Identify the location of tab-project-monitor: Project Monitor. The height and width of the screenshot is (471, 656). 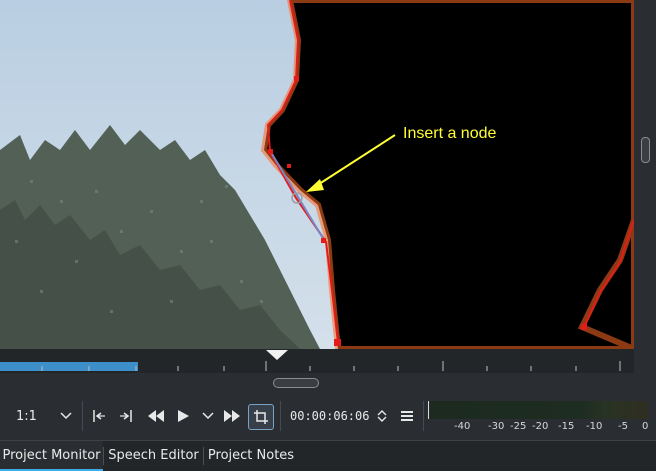
(51, 456).